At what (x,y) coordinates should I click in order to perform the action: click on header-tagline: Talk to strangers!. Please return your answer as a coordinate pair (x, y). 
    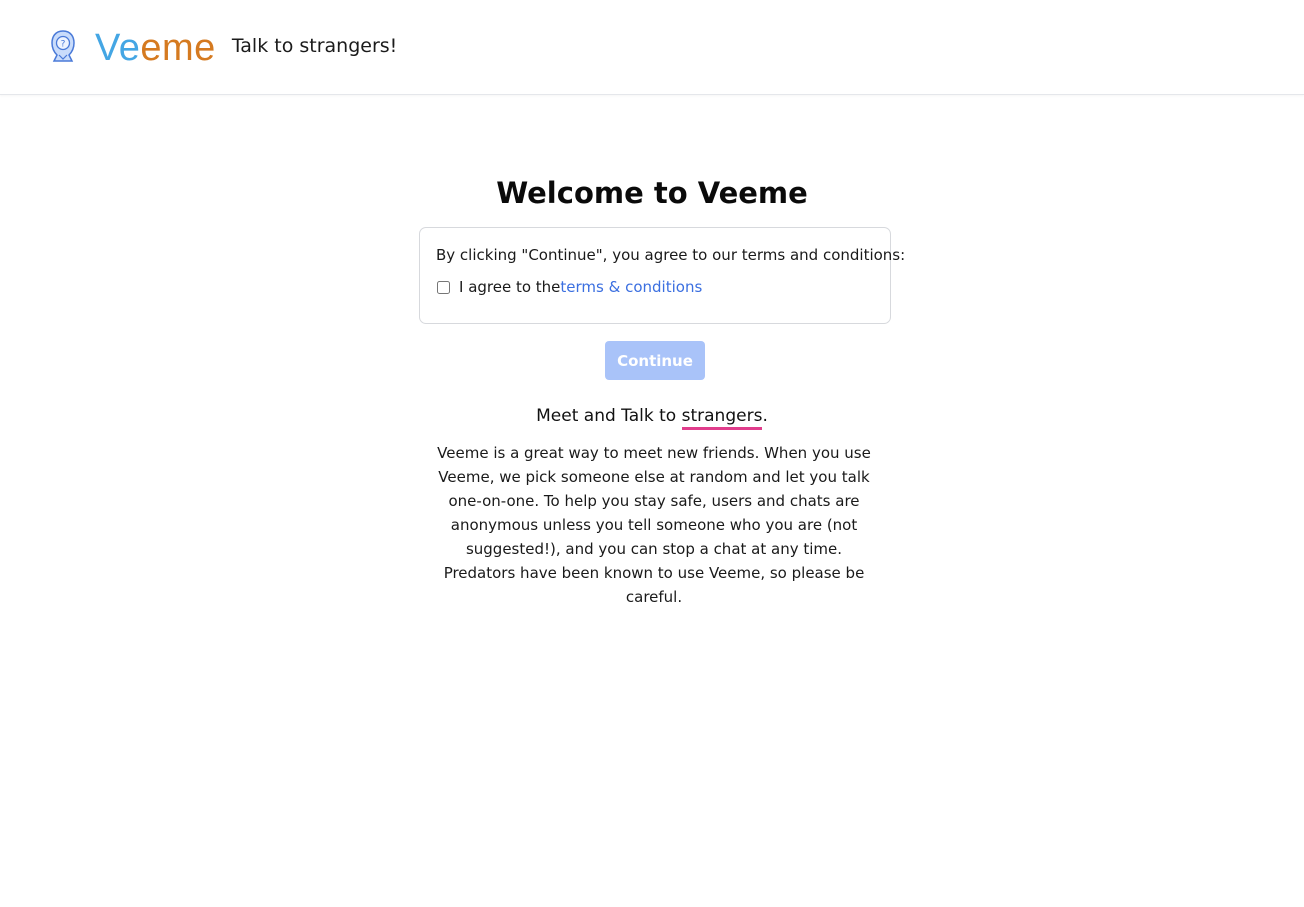
    Looking at the image, I should click on (314, 46).